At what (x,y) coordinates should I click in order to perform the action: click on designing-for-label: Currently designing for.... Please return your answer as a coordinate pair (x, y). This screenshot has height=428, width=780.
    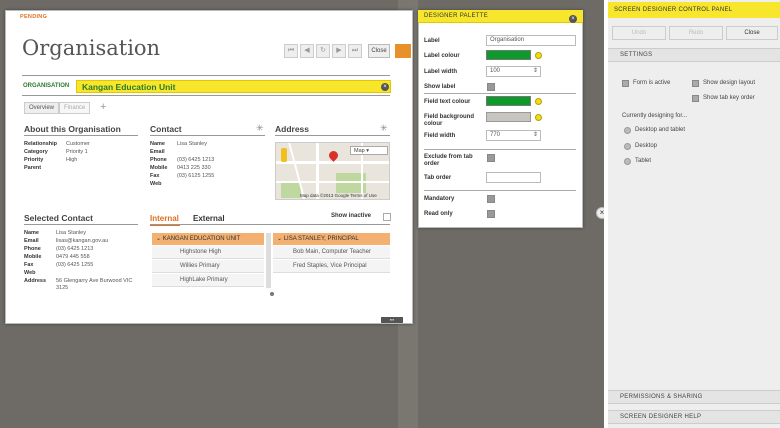
    Looking at the image, I should click on (655, 116).